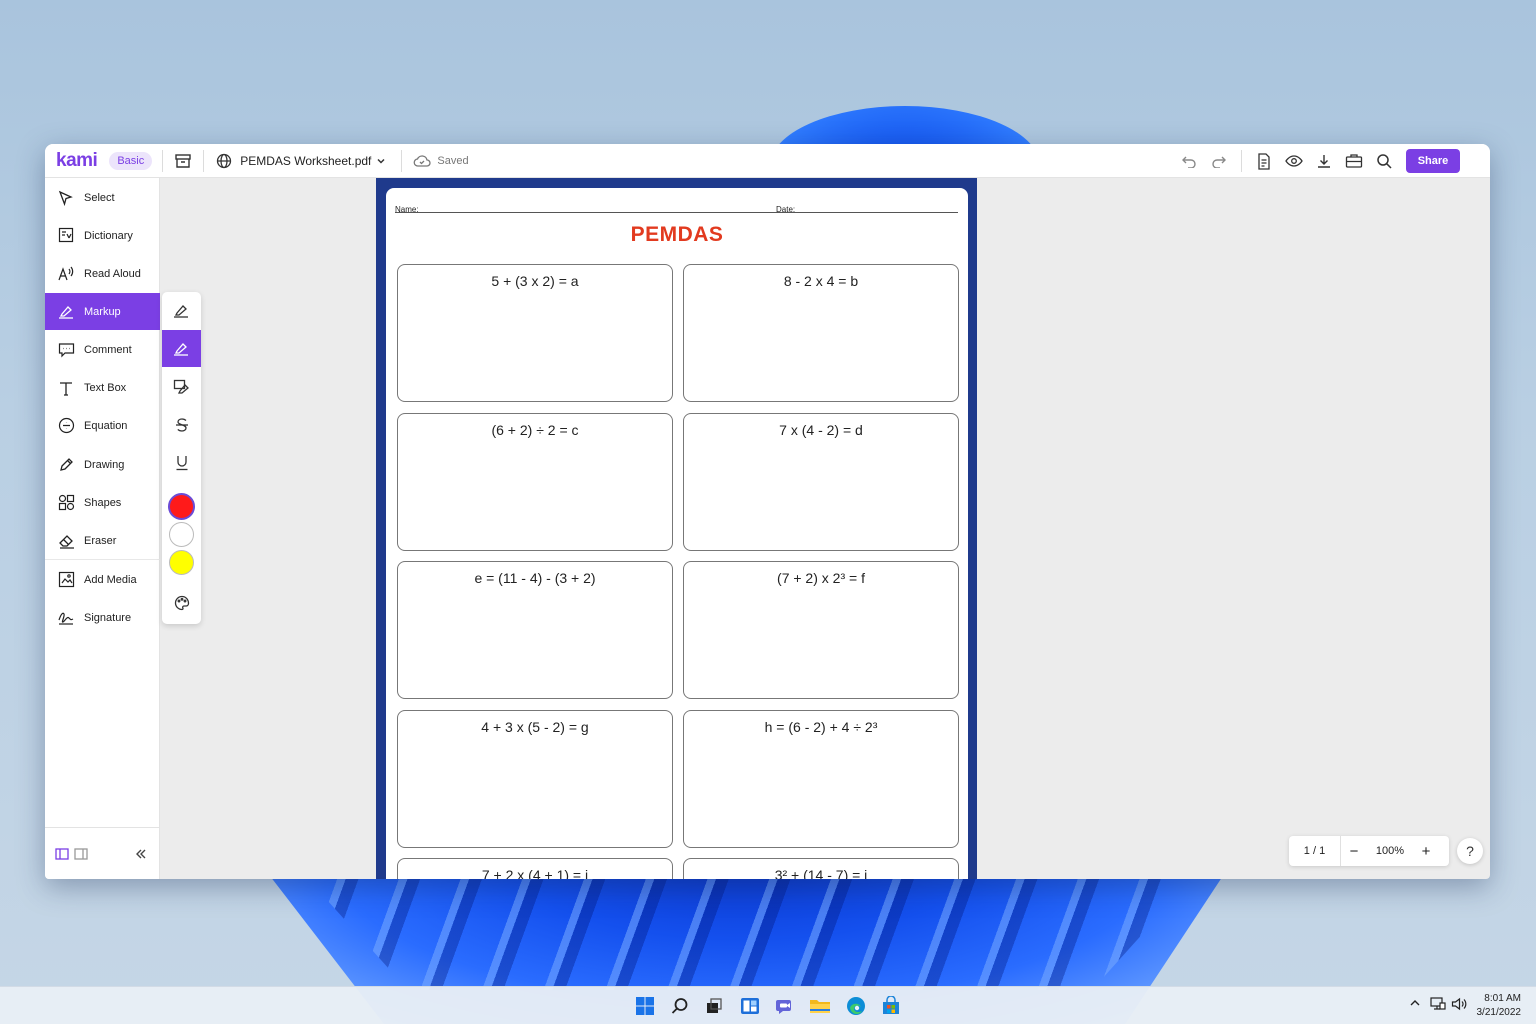  I want to click on problem-box: 7 + 2 x (4 + 1) = i, so click(535, 868).